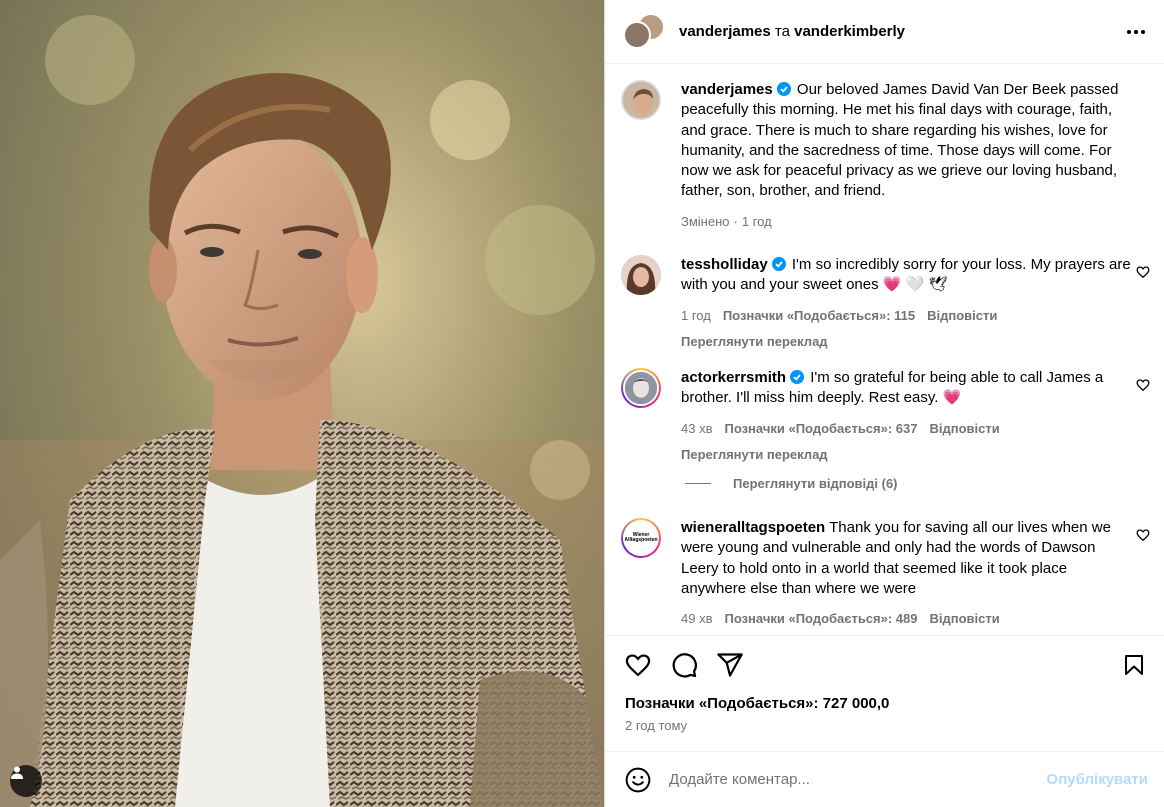 The height and width of the screenshot is (807, 1164). Describe the element at coordinates (727, 89) in the screenshot. I see `caption-username-link: vanderjames` at that location.